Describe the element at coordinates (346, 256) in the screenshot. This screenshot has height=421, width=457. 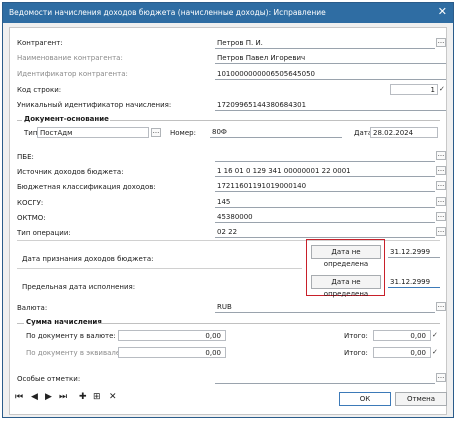
I see `recognition-date-undefined-button: Дата не определена` at that location.